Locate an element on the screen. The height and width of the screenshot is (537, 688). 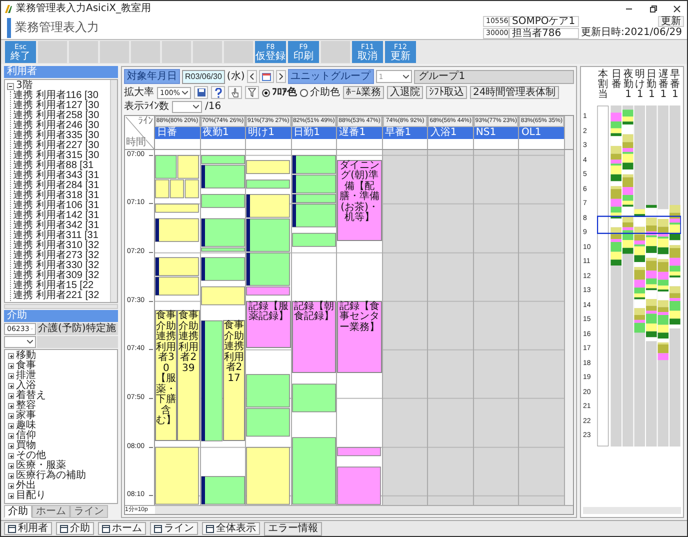
staff-column-header: 入浴1 is located at coordinates (450, 133).